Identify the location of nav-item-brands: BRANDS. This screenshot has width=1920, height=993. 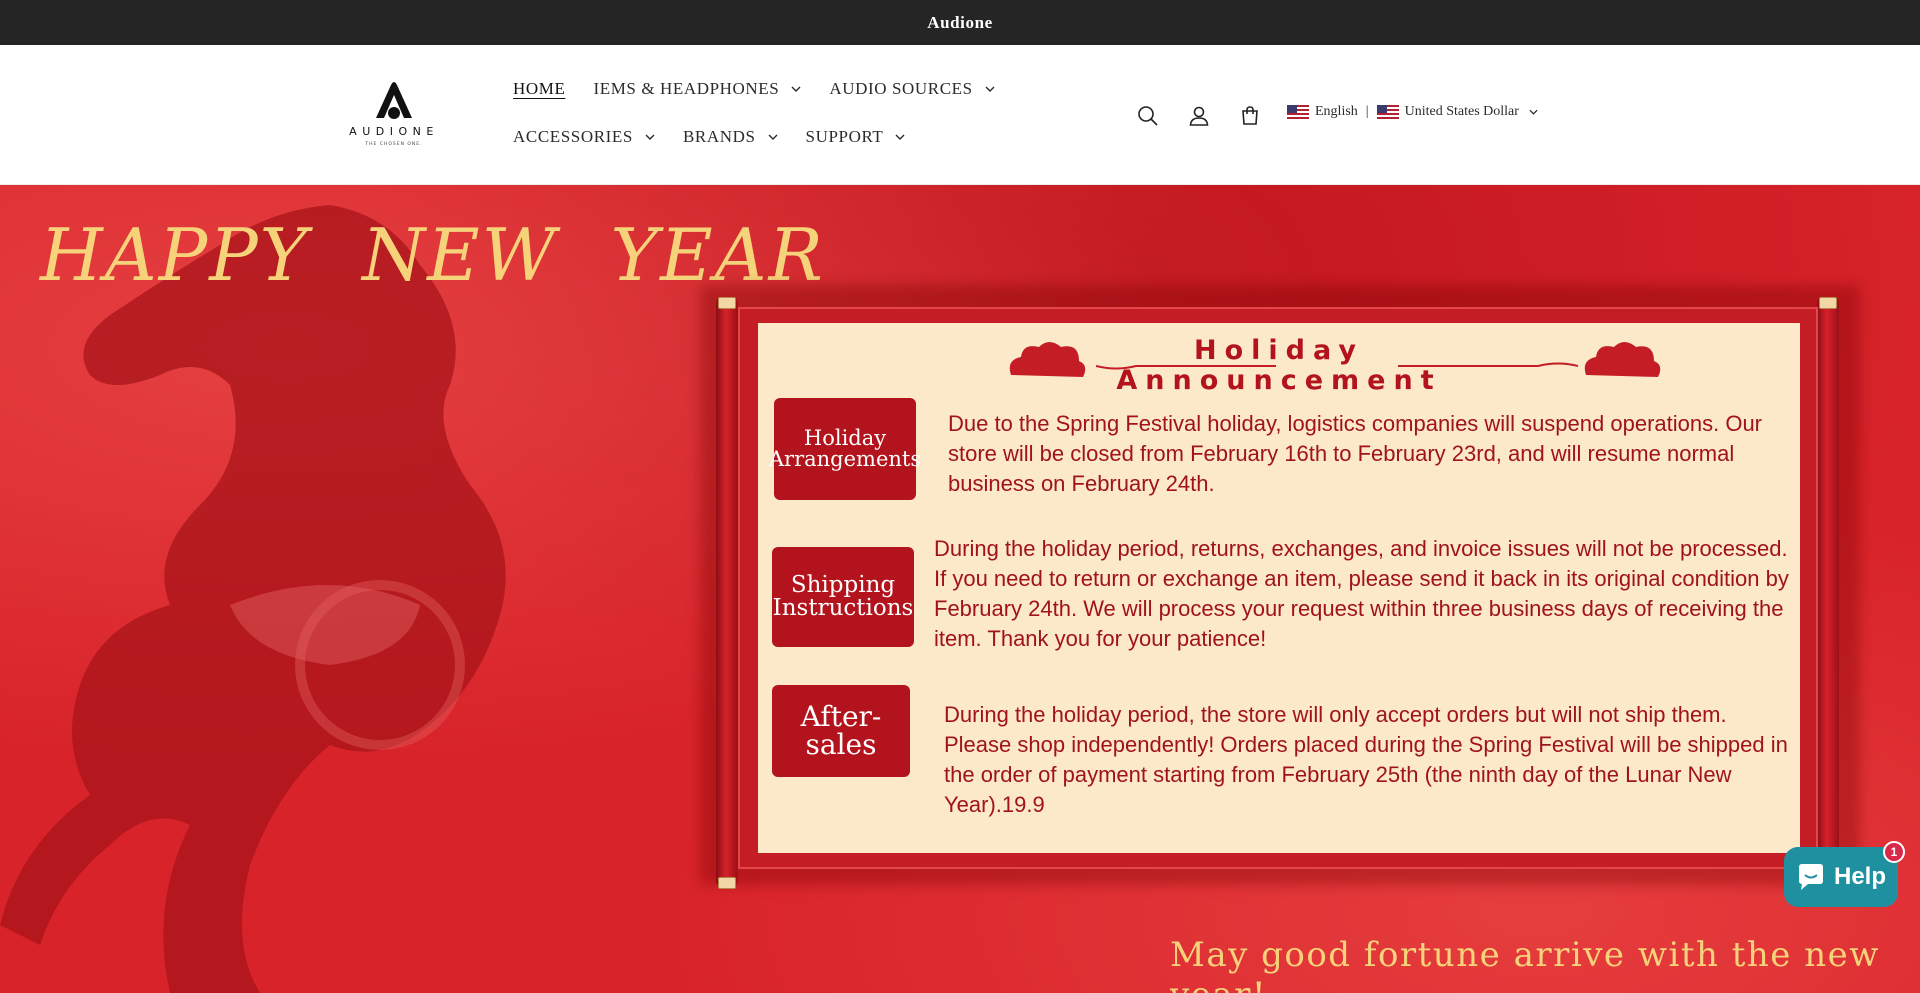
(730, 137).